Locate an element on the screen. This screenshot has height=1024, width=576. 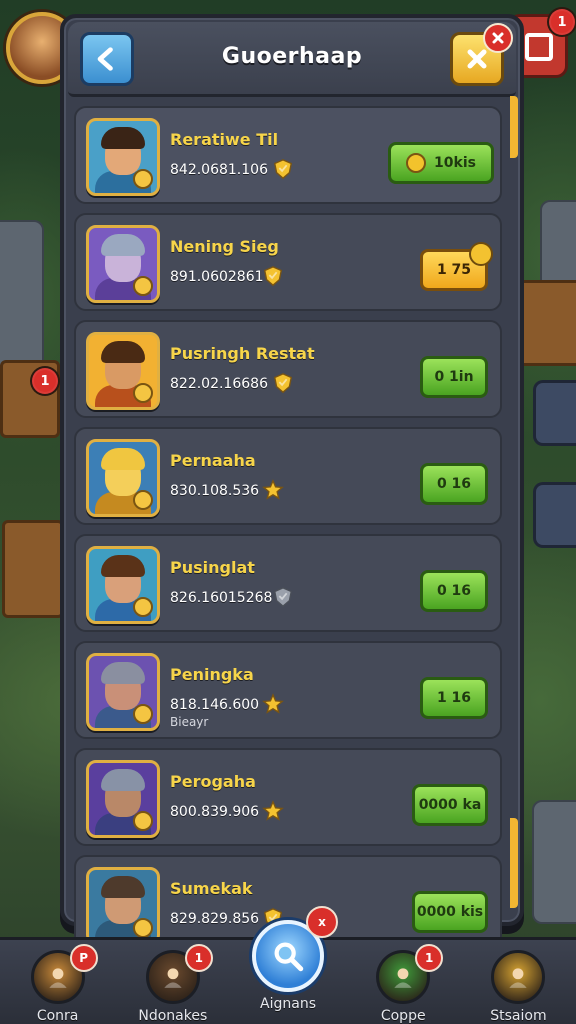
leaderboard-row: Perogaha 800.839.906 0000 ka is located at coordinates (288, 797).